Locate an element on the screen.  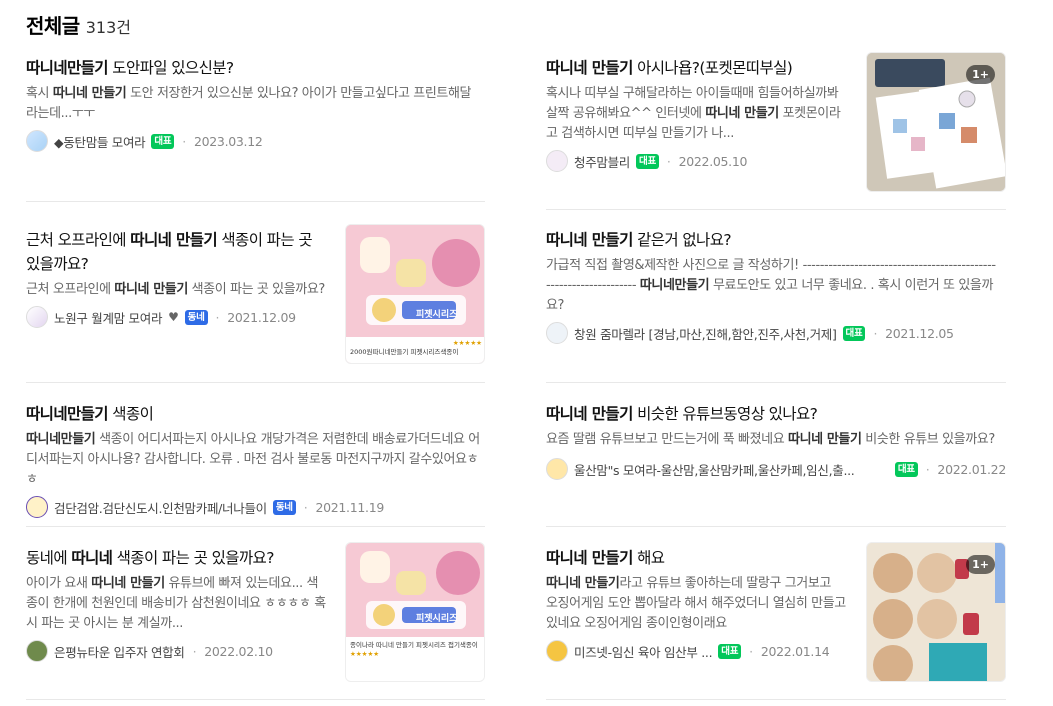
post-date: 2022.01.14 is located at coordinates (795, 651).